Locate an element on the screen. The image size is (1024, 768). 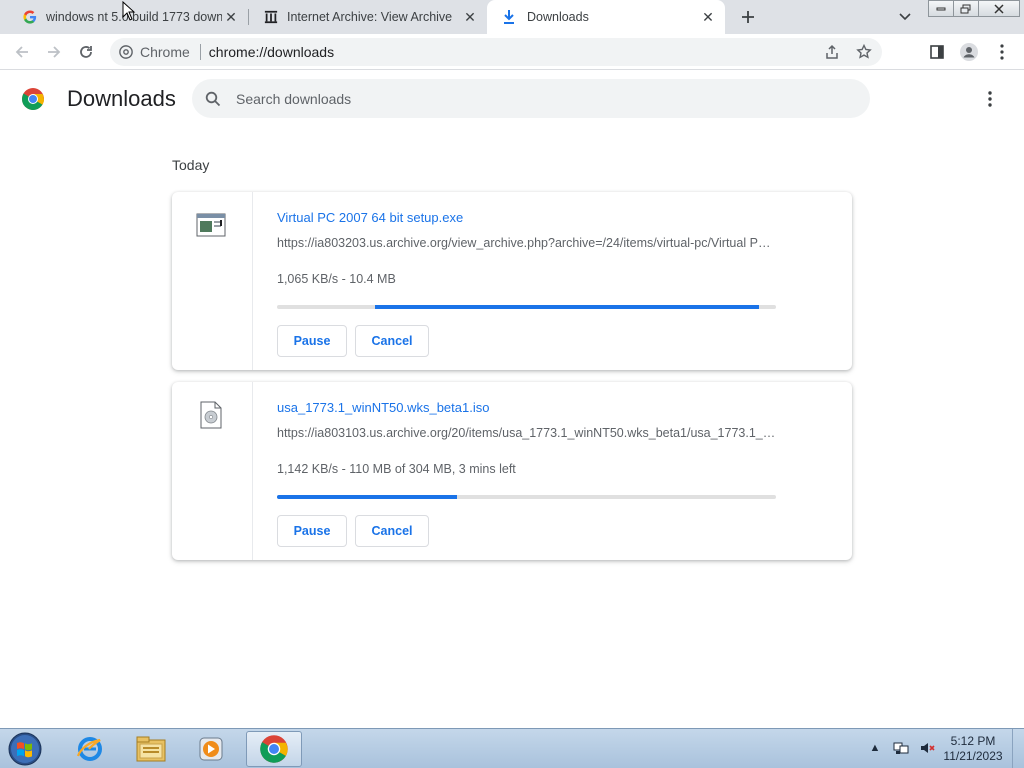
browser-menu-icon is located at coordinates (1002, 52).